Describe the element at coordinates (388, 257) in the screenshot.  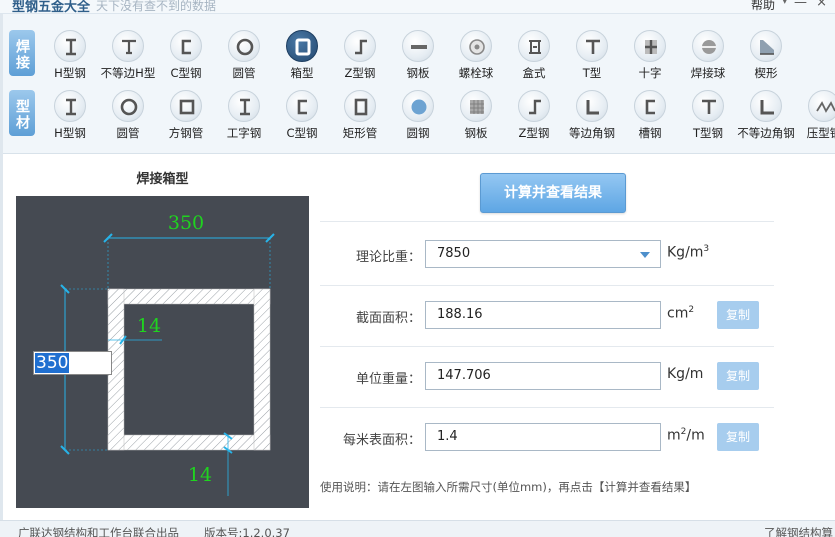
I see `density-label: 理论比重：` at that location.